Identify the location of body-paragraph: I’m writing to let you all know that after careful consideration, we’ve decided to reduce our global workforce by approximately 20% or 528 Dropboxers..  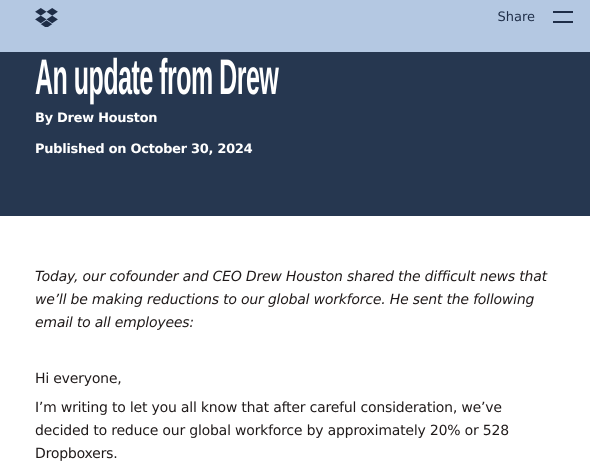
(272, 431).